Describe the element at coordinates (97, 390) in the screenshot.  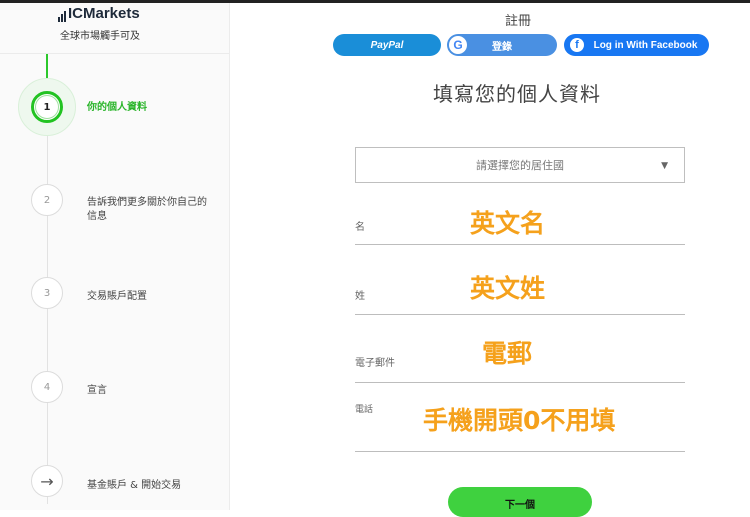
I see `step-4-label: 宣言` at that location.